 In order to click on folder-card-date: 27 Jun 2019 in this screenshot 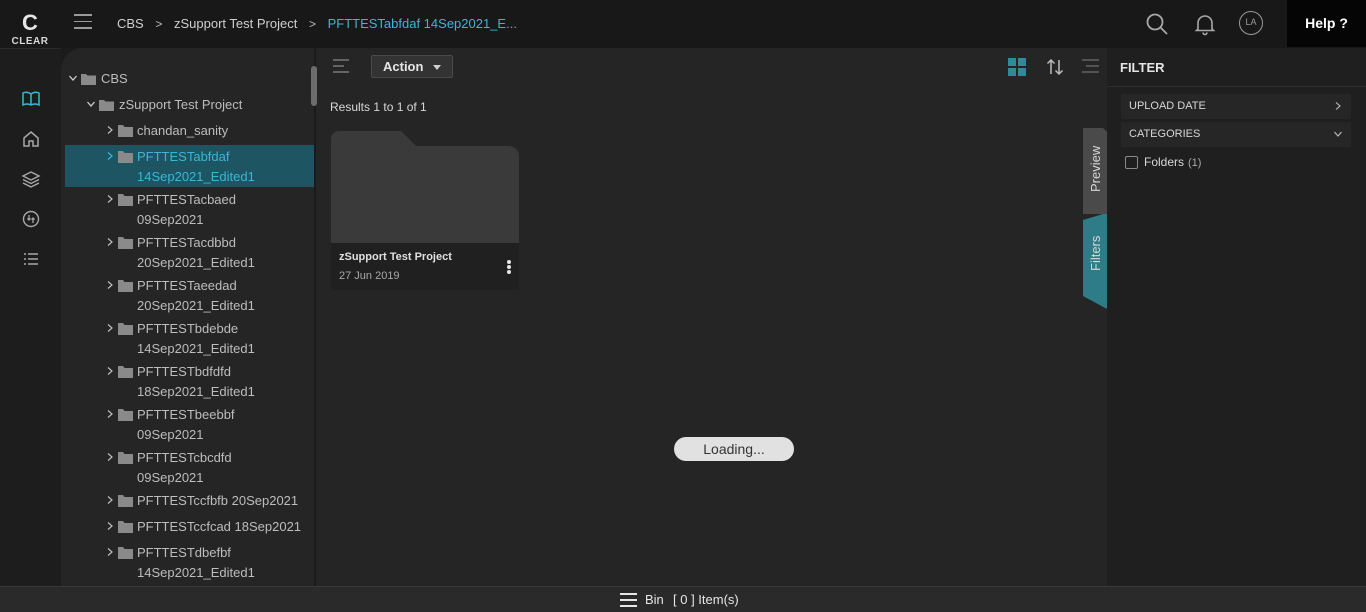, I will do `click(369, 276)`.